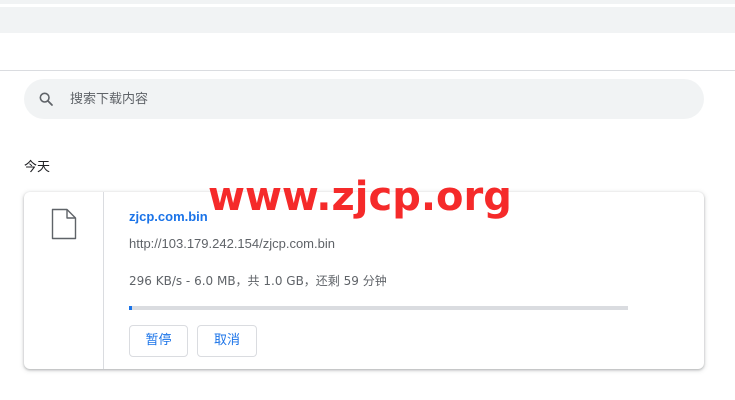 The image size is (735, 400). What do you see at coordinates (367, 20) in the screenshot?
I see `toolbar-band` at bounding box center [367, 20].